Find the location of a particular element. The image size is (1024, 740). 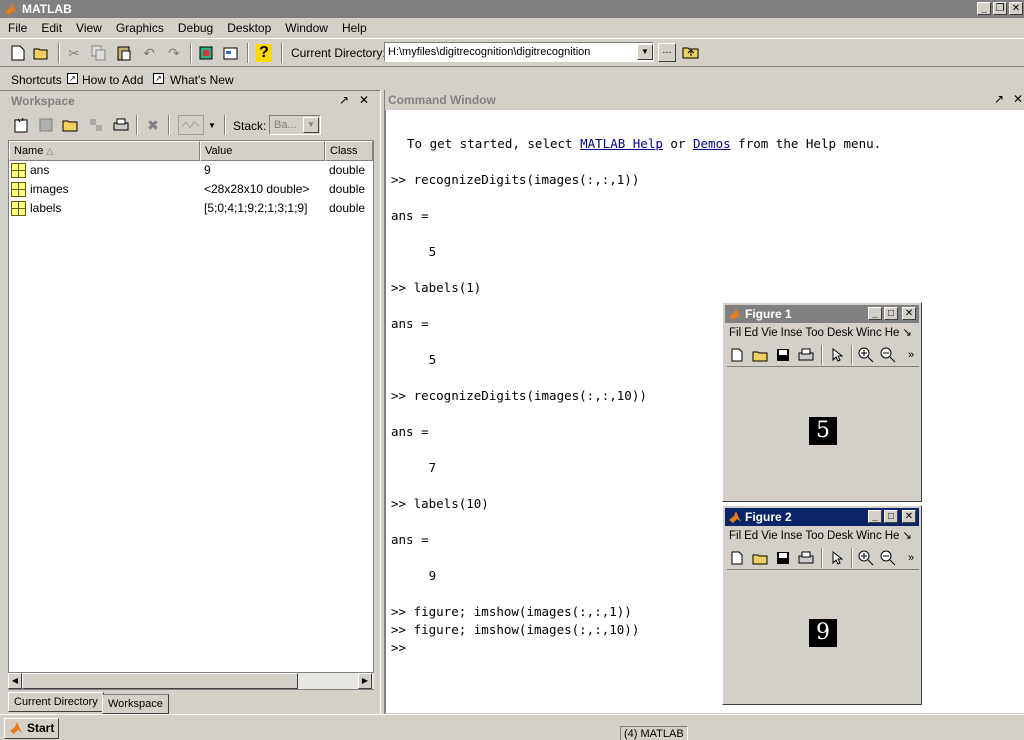

cut-icon: ✂ is located at coordinates (74, 53).